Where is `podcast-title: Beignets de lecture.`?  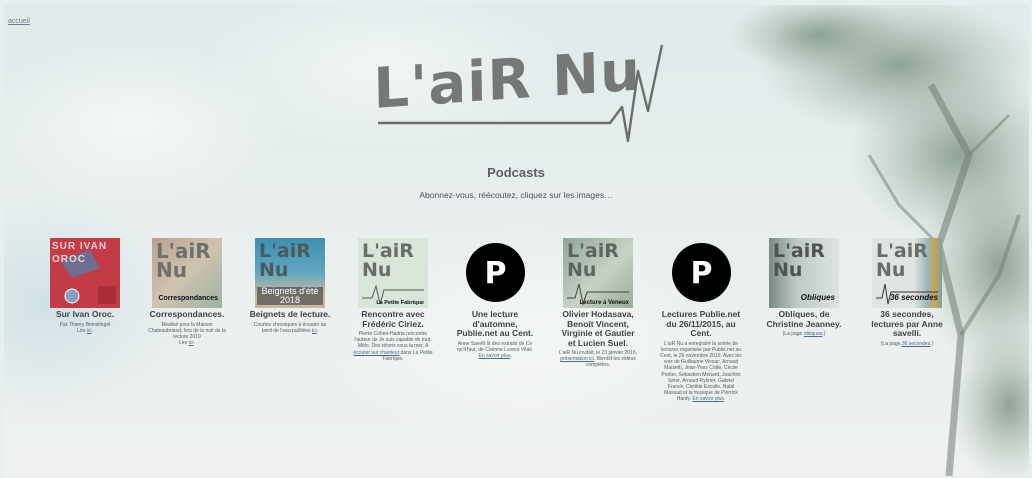 podcast-title: Beignets de lecture. is located at coordinates (290, 314).